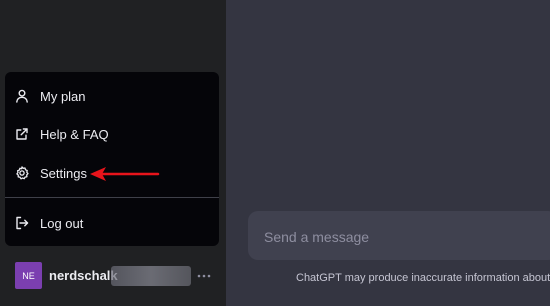 The image size is (550, 306). What do you see at coordinates (151, 276) in the screenshot?
I see `redacted-email-blur` at bounding box center [151, 276].